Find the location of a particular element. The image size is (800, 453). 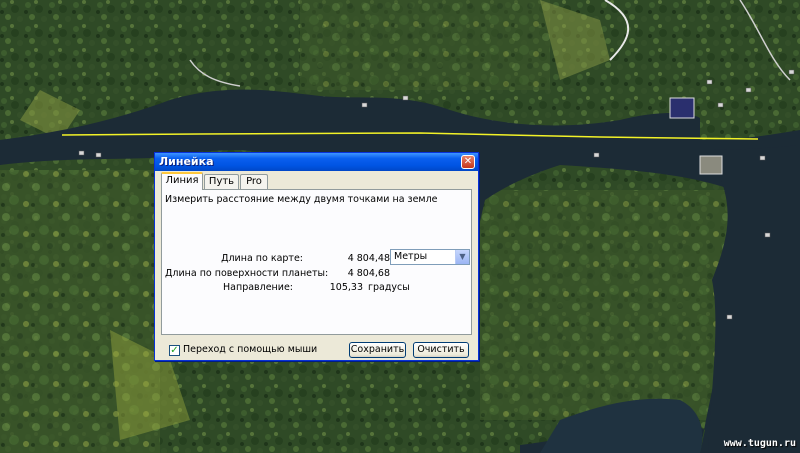

dialog-title: Линейка is located at coordinates (186, 161).